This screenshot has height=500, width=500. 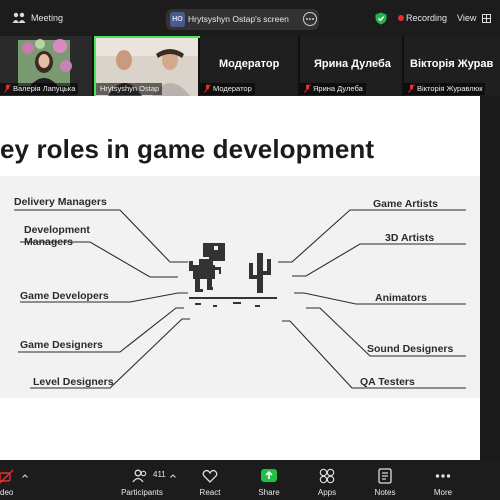 What do you see at coordinates (443, 480) in the screenshot?
I see `more-button: More` at bounding box center [443, 480].